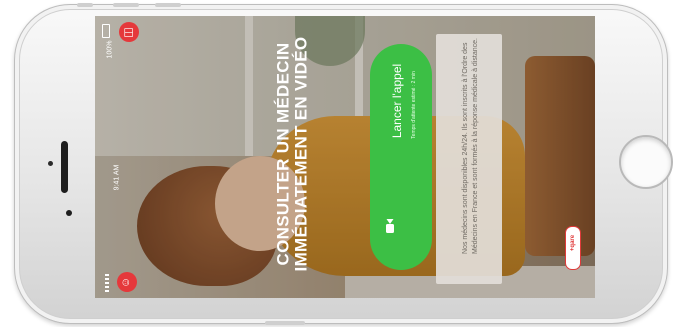 The image size is (674, 327). What do you see at coordinates (129, 32) in the screenshot?
I see `medical-bag-icon: ◫` at bounding box center [129, 32].